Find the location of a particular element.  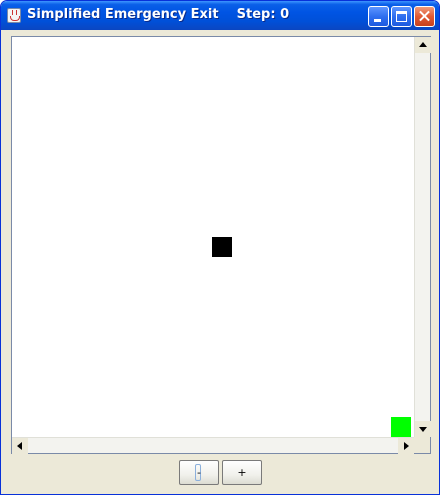

close-icon is located at coordinates (424, 16).